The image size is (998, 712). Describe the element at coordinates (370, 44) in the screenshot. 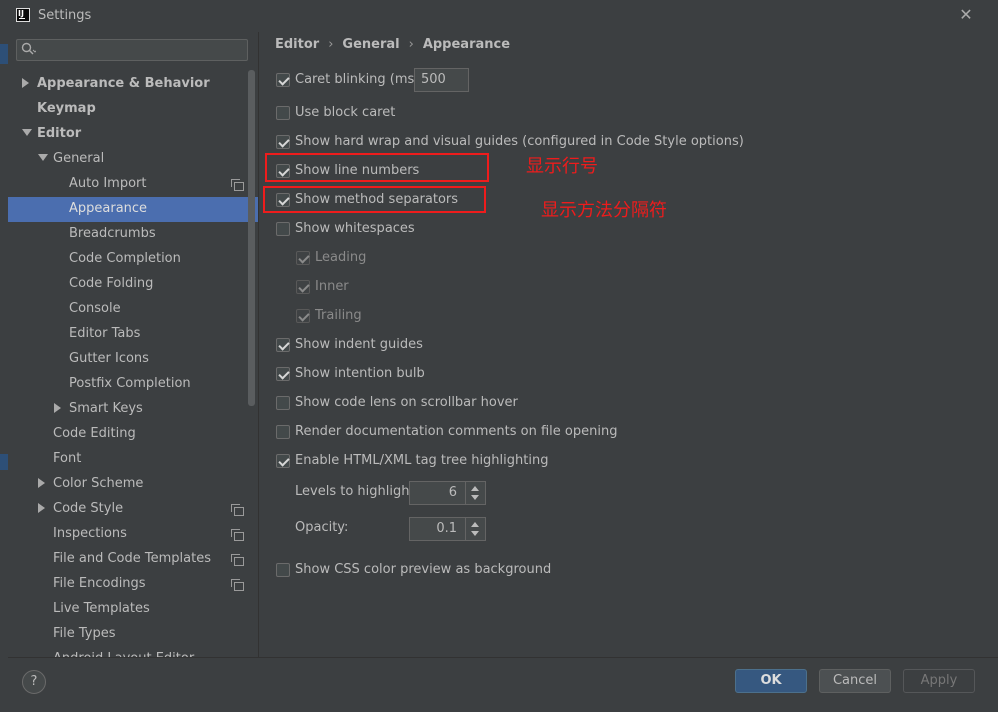

I see `breadcrumb-general: General` at that location.